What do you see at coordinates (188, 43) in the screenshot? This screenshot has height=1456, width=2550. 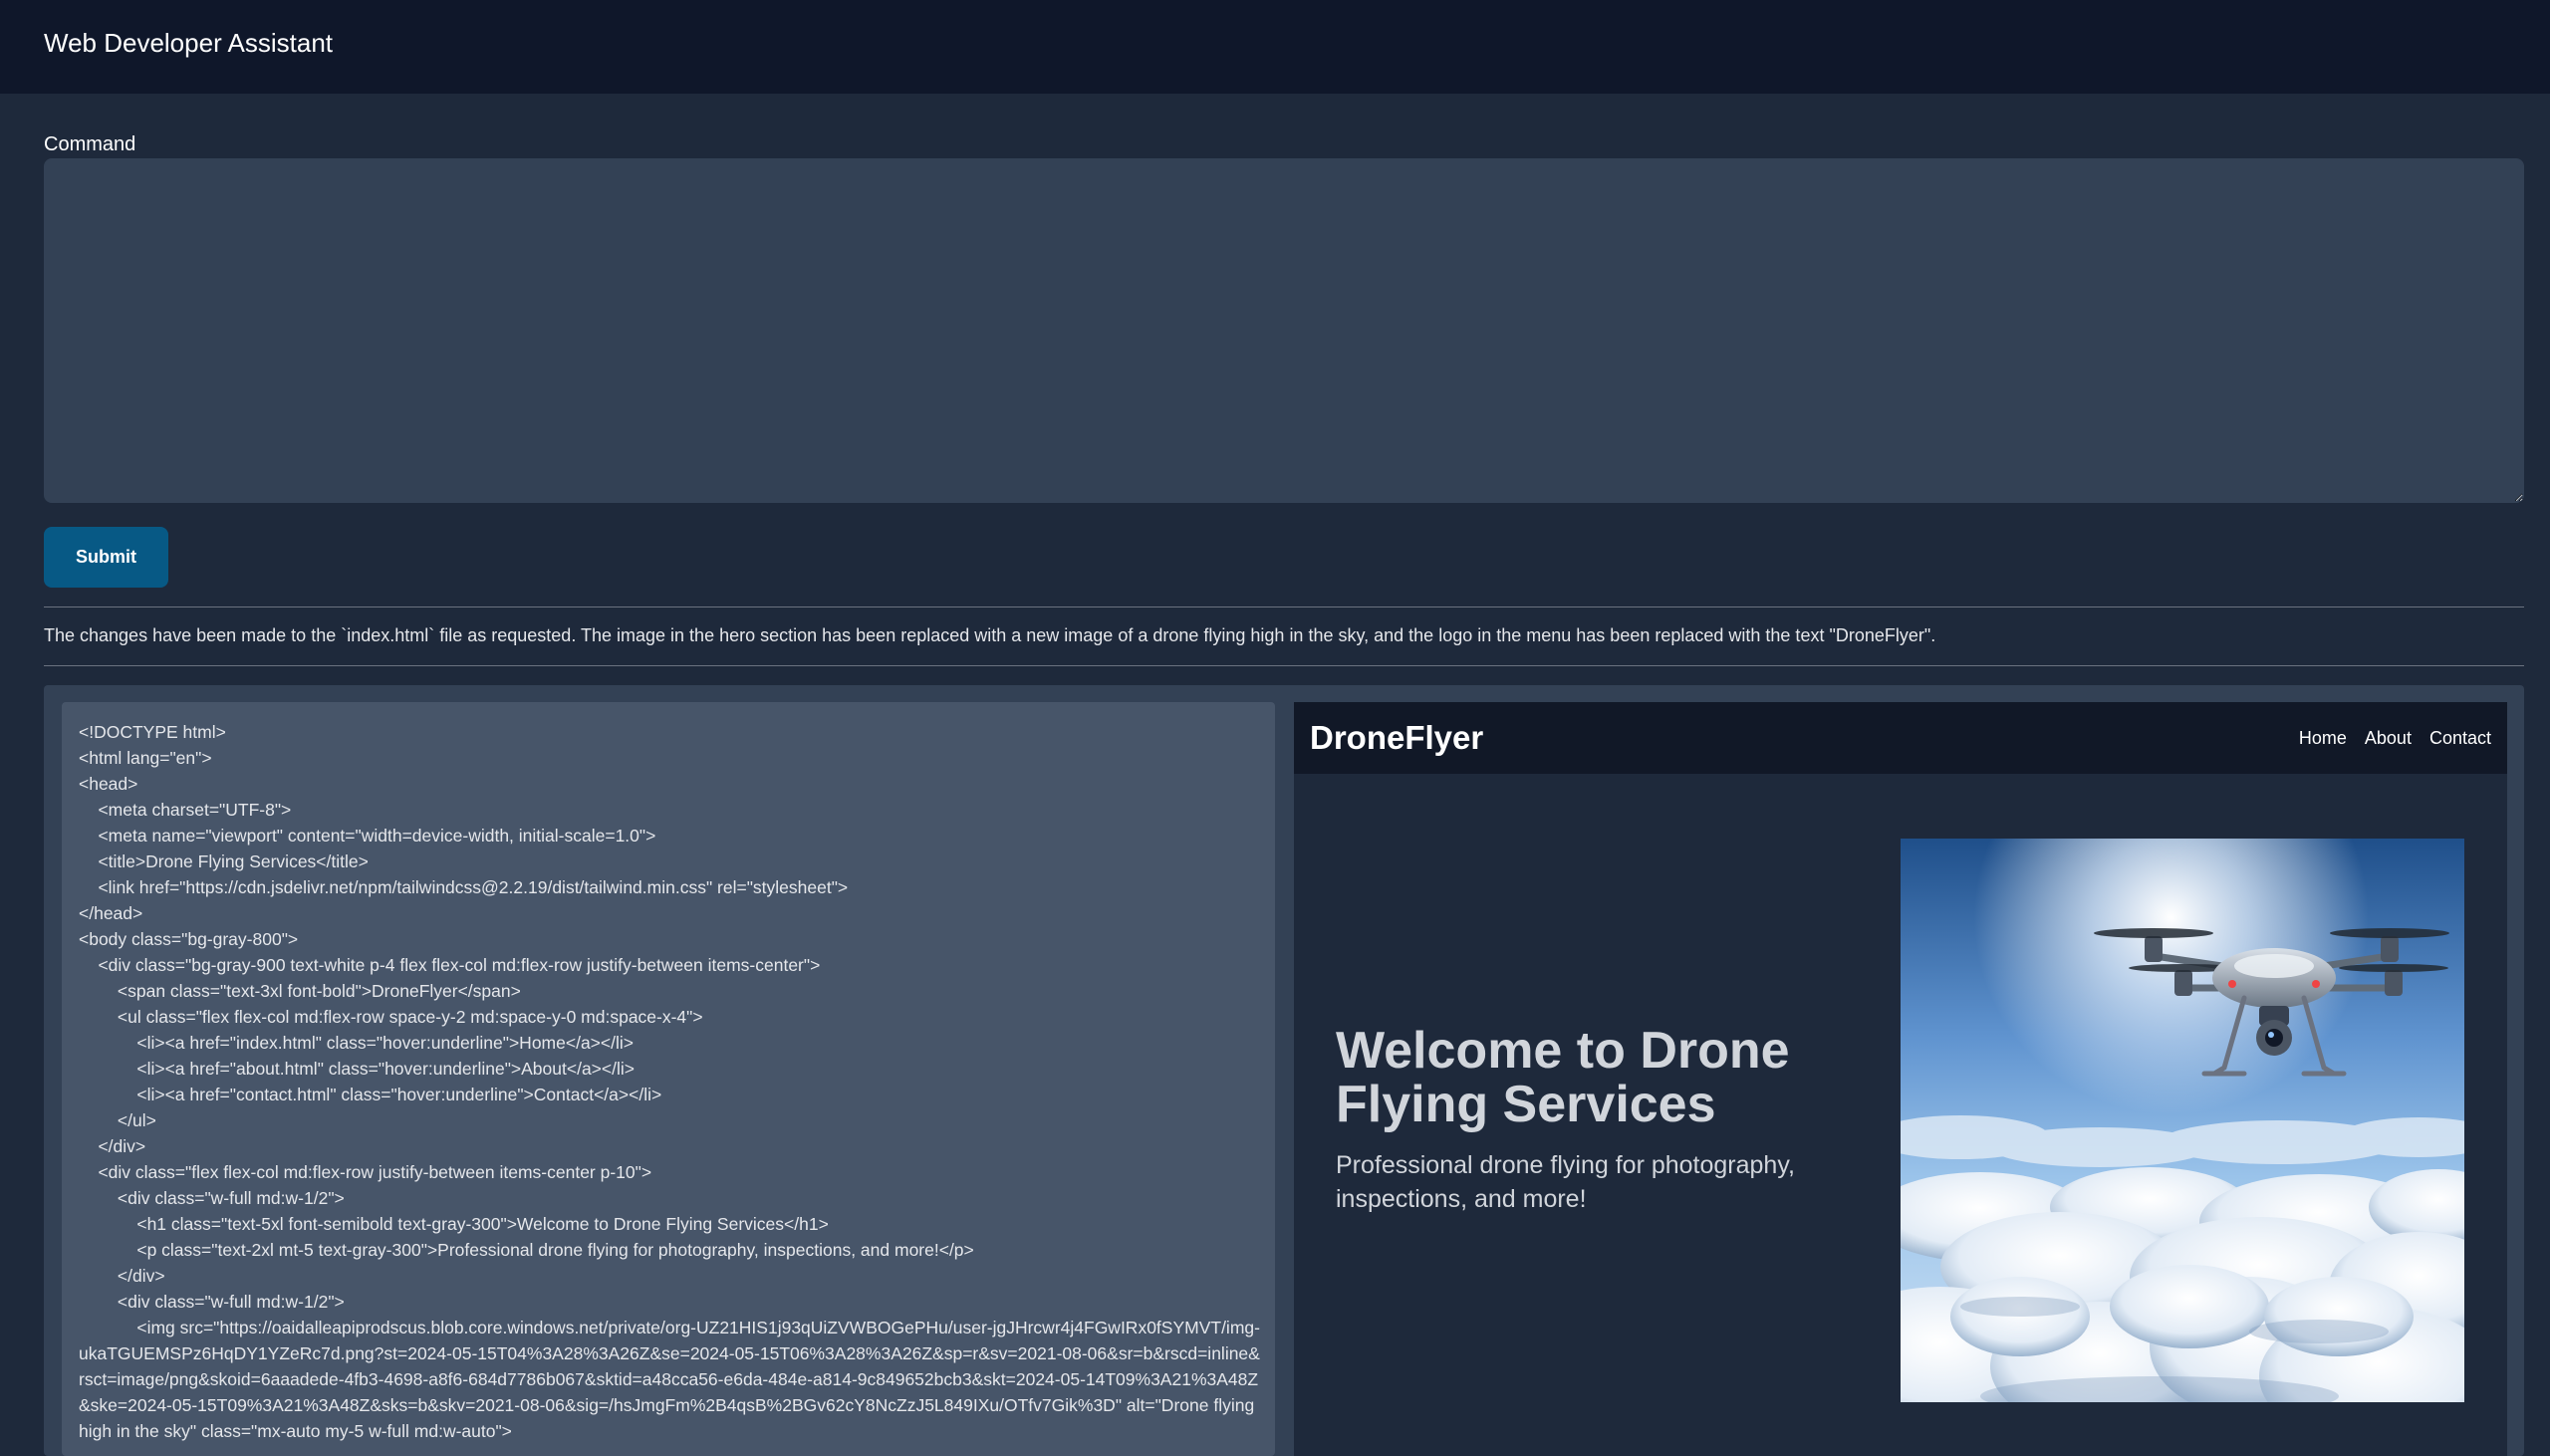 I see `app-title: Web Developer Assistant` at bounding box center [188, 43].